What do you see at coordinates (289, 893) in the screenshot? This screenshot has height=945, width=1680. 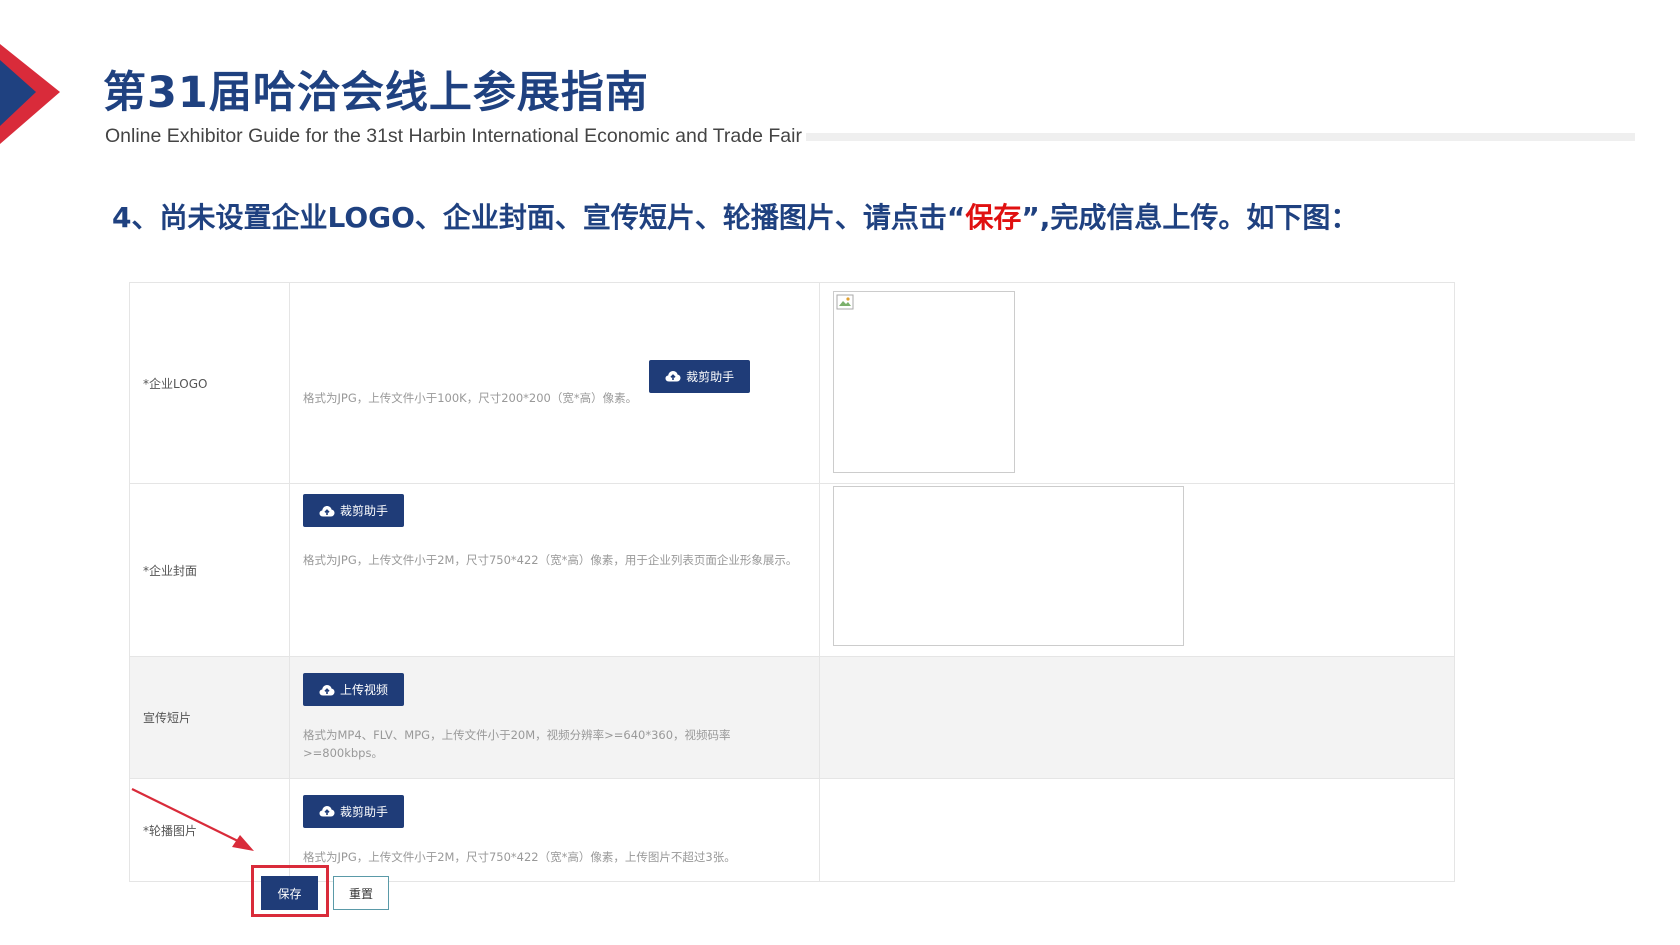 I see `save-button: 保存` at bounding box center [289, 893].